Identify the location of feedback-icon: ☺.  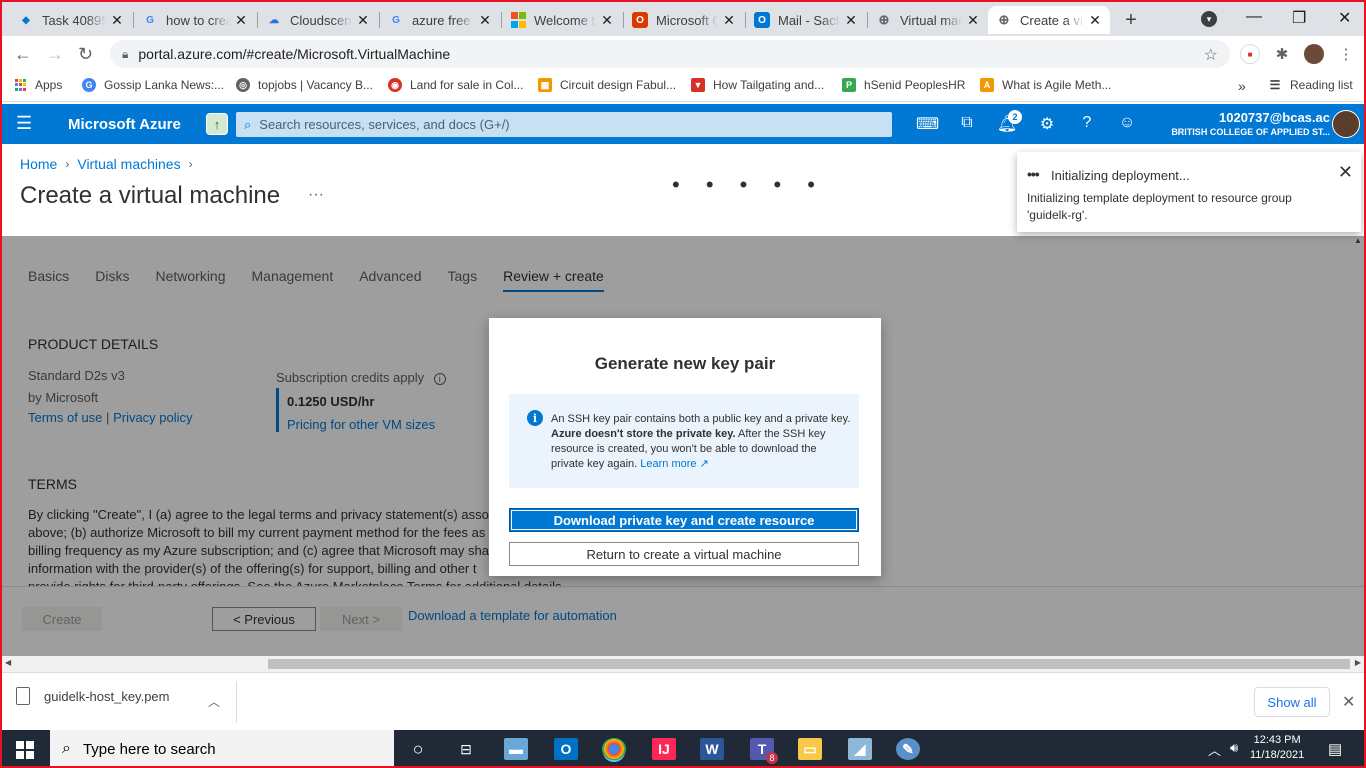
(1127, 123).